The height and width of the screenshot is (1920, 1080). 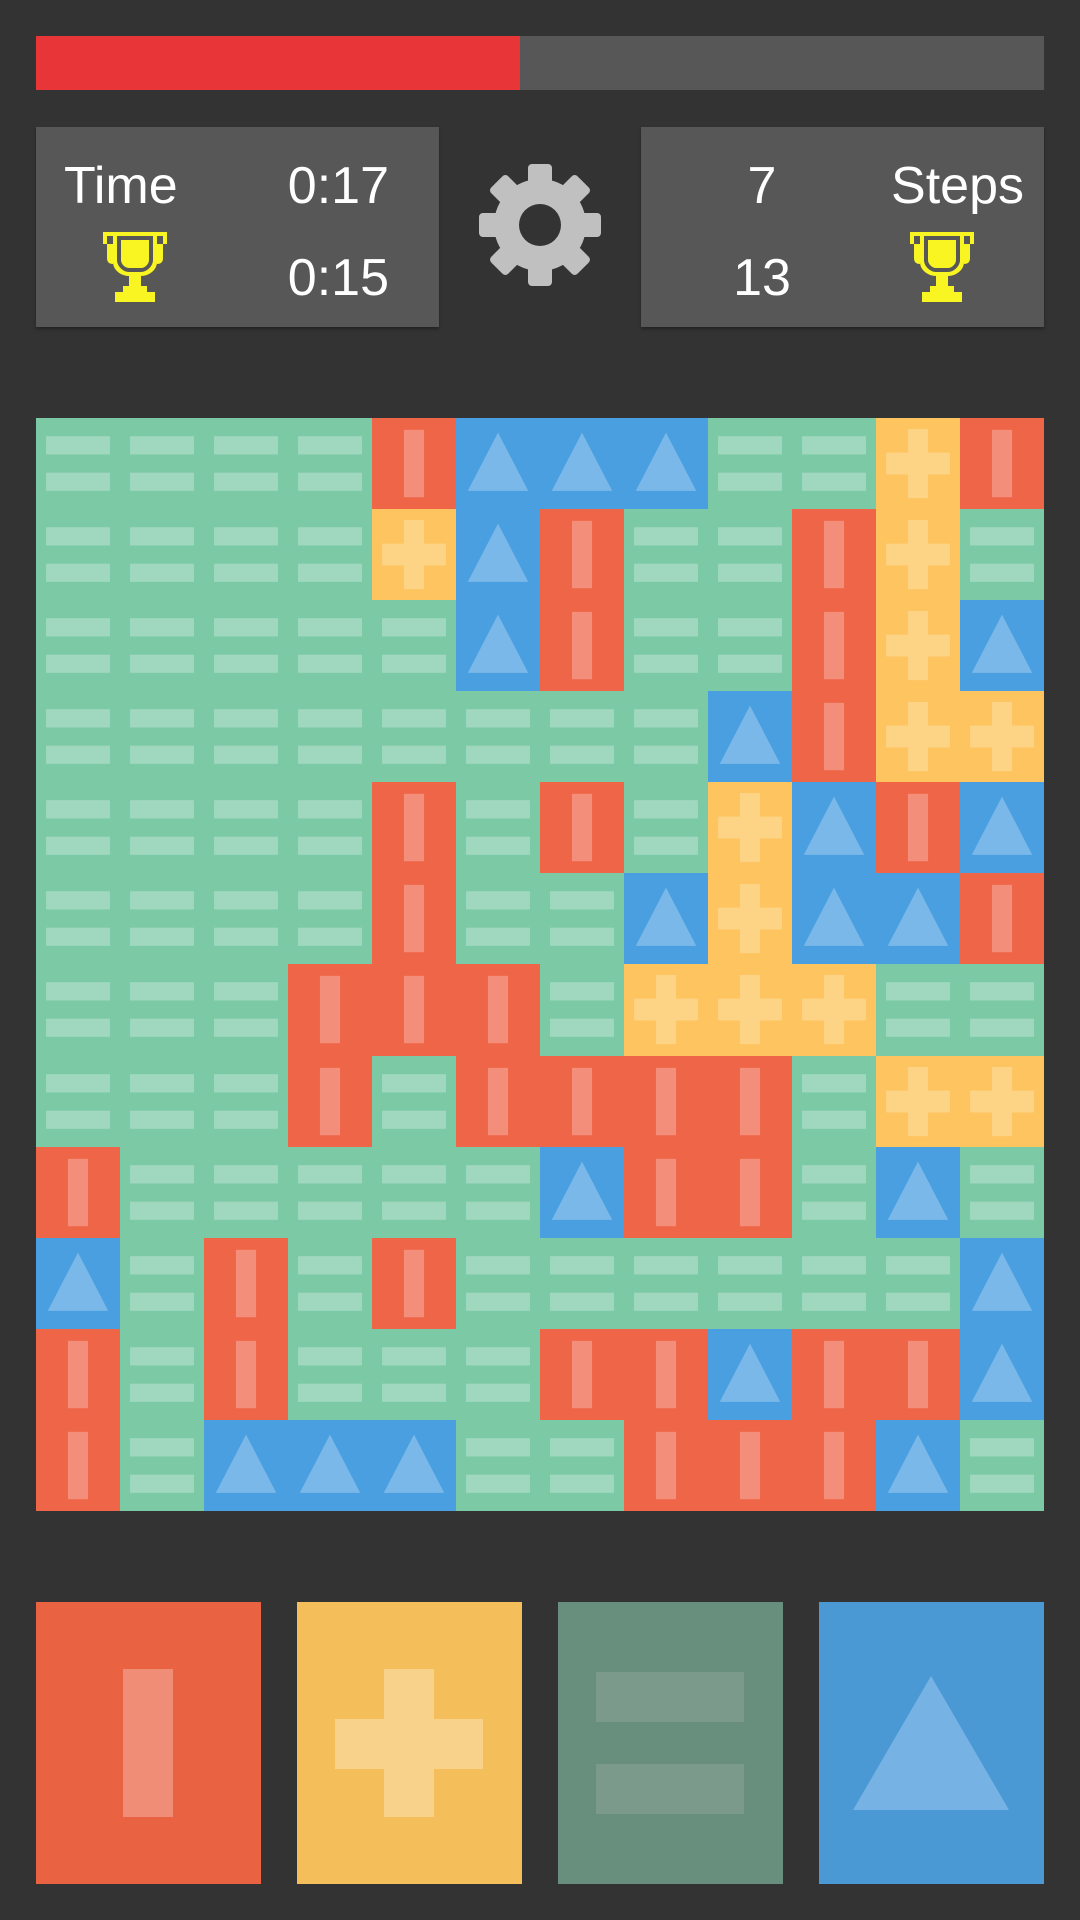 I want to click on green-equals-button, so click(x=670, y=1743).